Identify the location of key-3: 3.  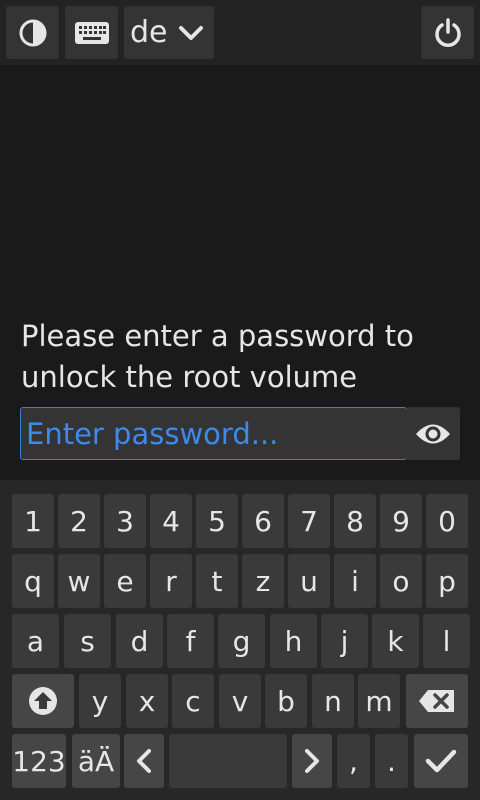
(125, 521).